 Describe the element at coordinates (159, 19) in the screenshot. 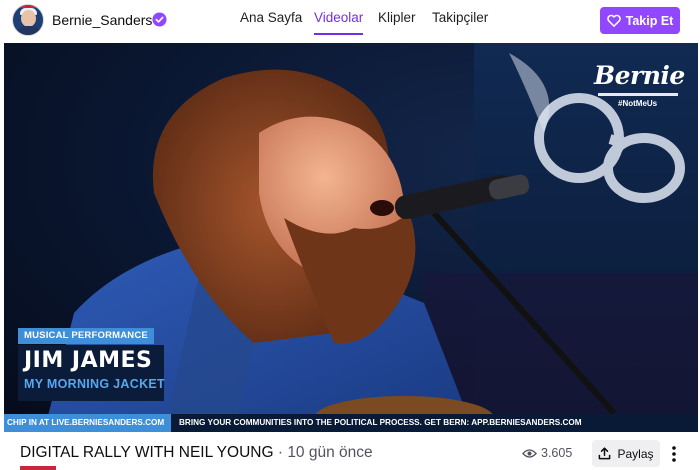

I see `verified-badge-icon` at that location.